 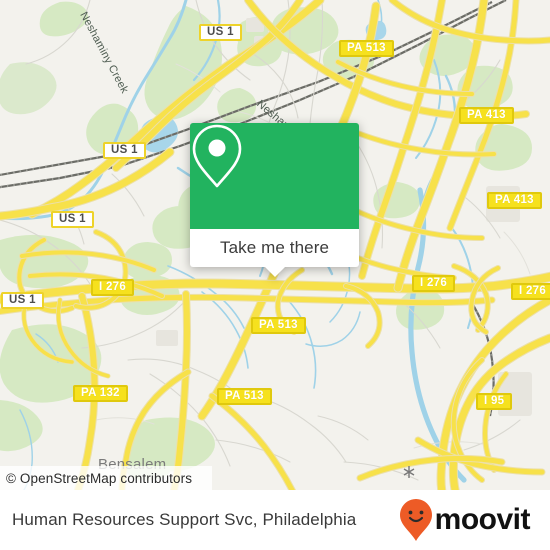 I want to click on map-attribution: © OpenStreetMap contributors, so click(x=106, y=478).